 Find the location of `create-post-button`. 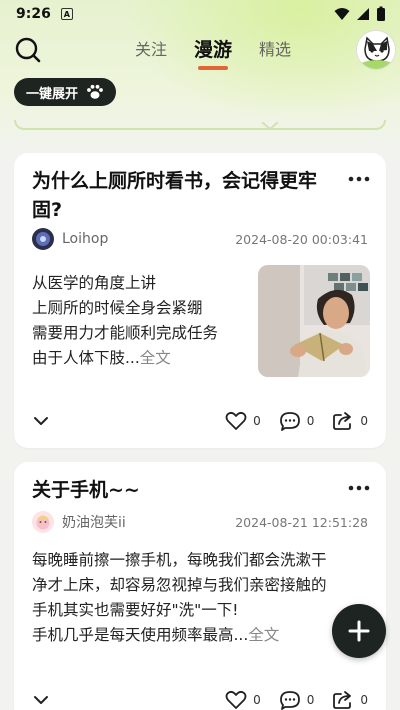

create-post-button is located at coordinates (359, 631).